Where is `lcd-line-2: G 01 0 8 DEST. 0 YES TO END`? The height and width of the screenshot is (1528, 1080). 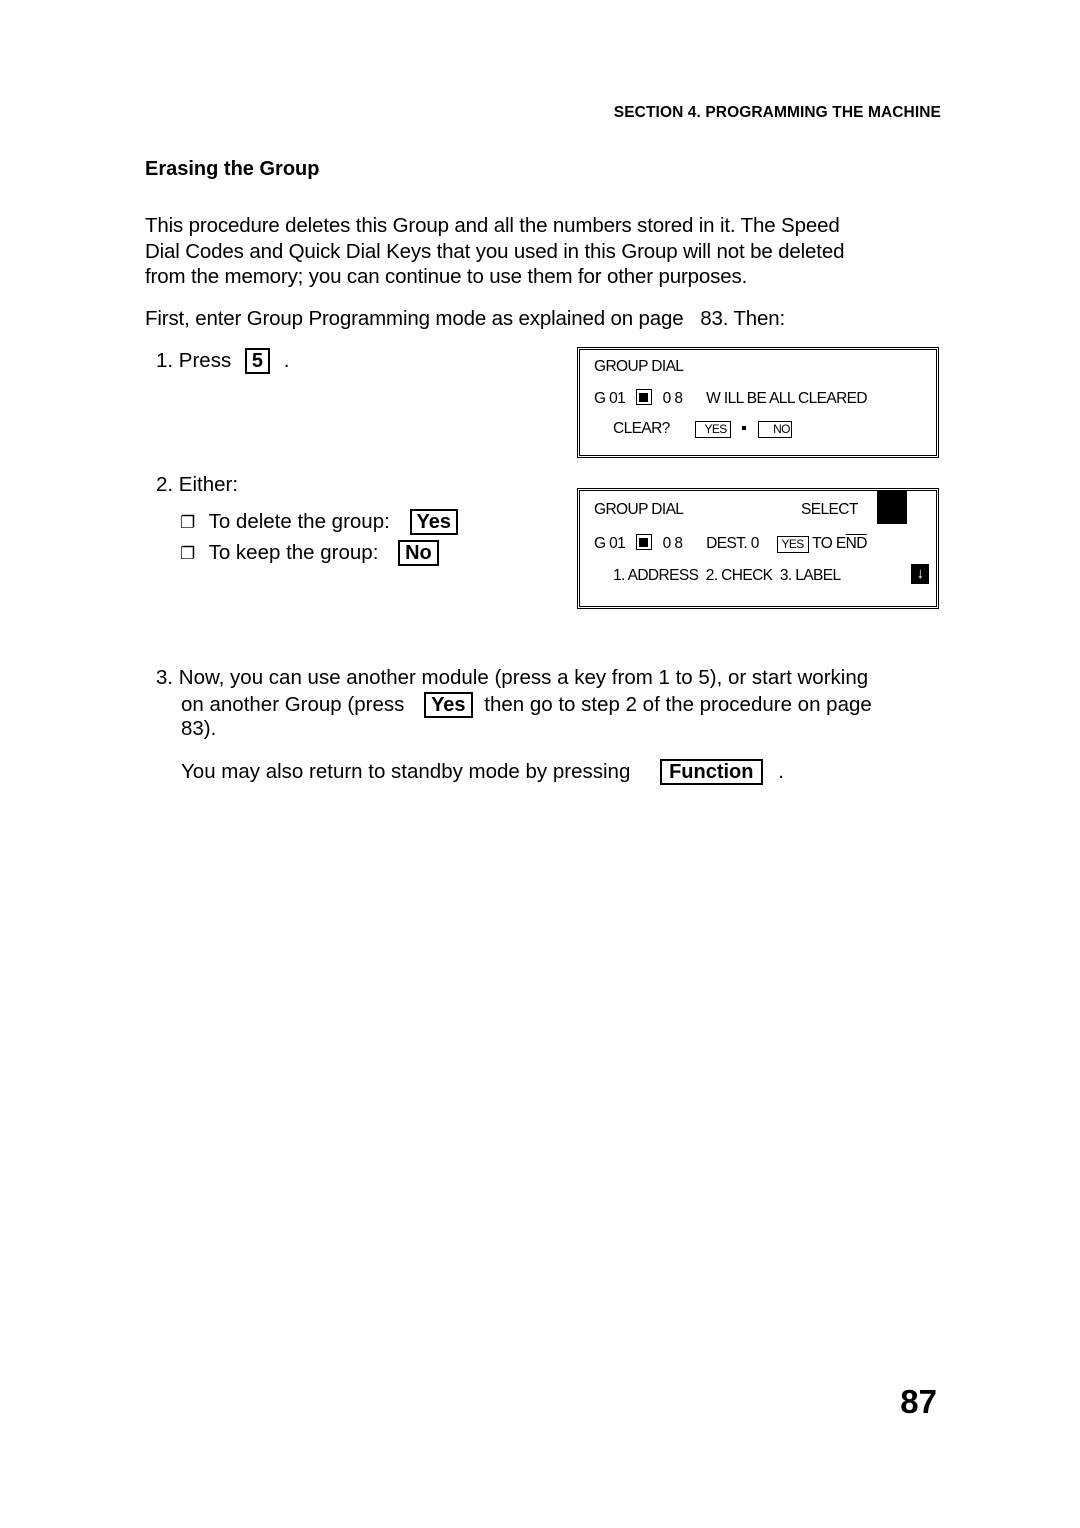
lcd-line-2: G 01 0 8 DEST. 0 YES TO END is located at coordinates (730, 543).